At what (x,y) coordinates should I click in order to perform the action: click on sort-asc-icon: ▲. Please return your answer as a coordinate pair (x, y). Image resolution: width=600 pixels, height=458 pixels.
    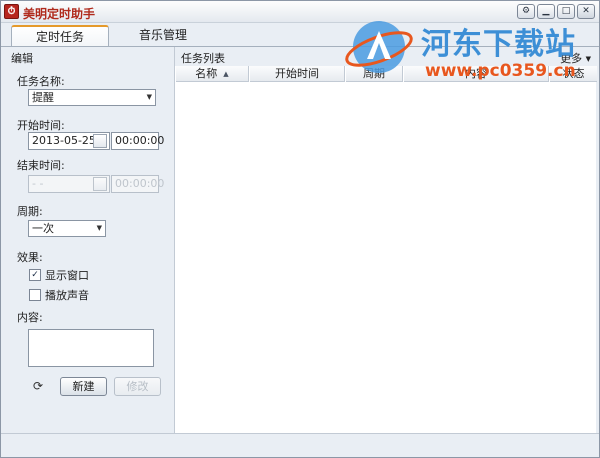
    Looking at the image, I should click on (226, 74).